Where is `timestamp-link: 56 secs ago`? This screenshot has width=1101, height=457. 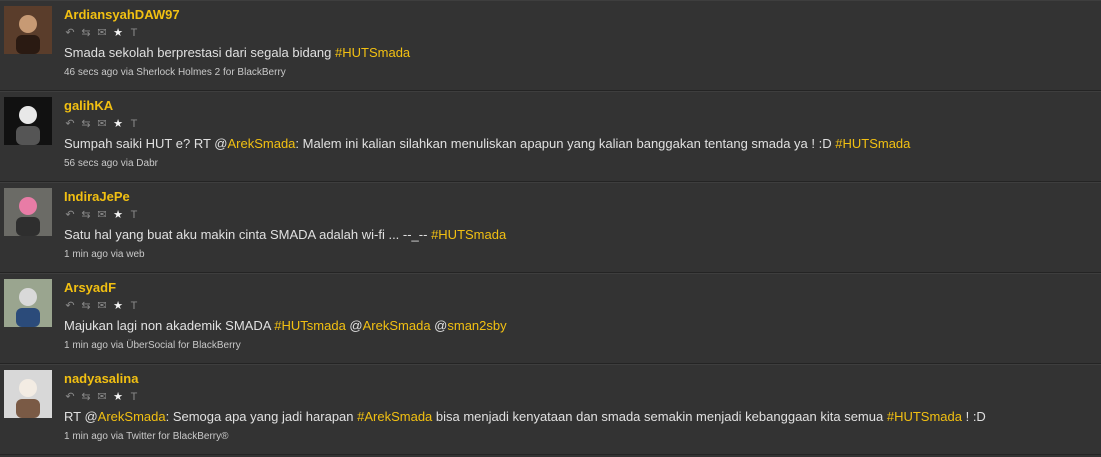 timestamp-link: 56 secs ago is located at coordinates (91, 163).